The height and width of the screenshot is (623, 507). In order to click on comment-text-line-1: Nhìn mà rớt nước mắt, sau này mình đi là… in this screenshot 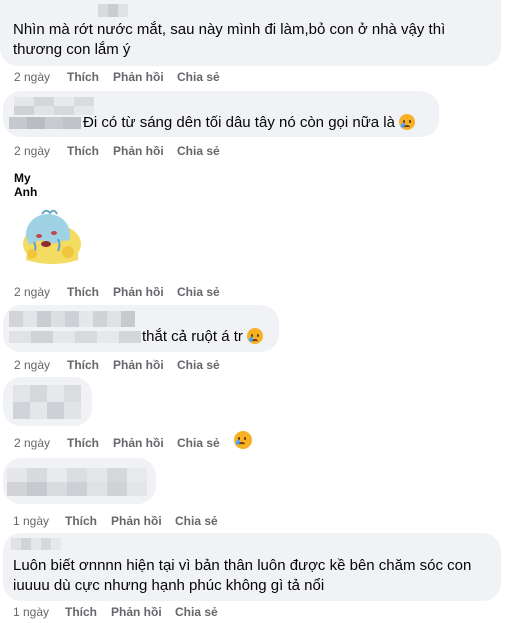, I will do `click(229, 29)`.